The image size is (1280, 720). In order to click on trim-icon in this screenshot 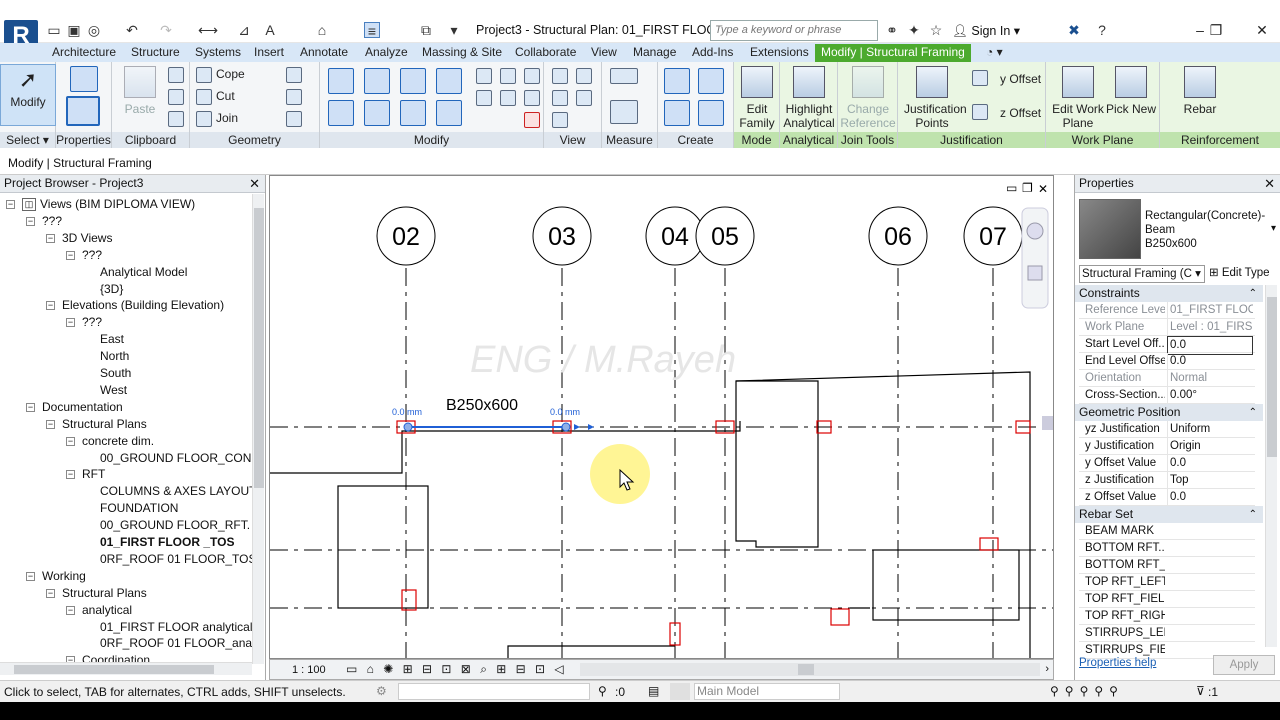, I will do `click(449, 113)`.